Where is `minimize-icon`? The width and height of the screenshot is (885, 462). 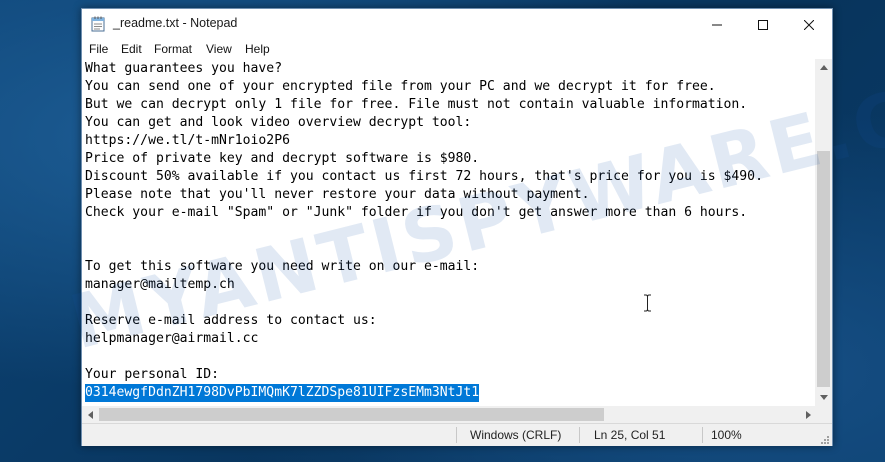
minimize-icon is located at coordinates (717, 24).